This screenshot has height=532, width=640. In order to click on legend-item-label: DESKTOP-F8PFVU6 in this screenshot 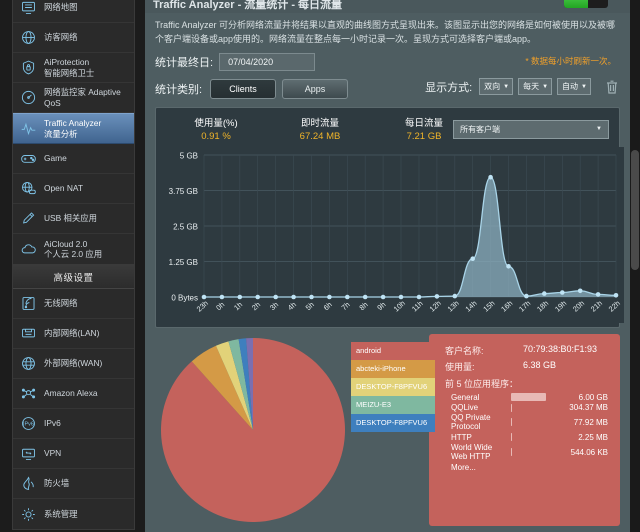, I will do `click(392, 422)`.